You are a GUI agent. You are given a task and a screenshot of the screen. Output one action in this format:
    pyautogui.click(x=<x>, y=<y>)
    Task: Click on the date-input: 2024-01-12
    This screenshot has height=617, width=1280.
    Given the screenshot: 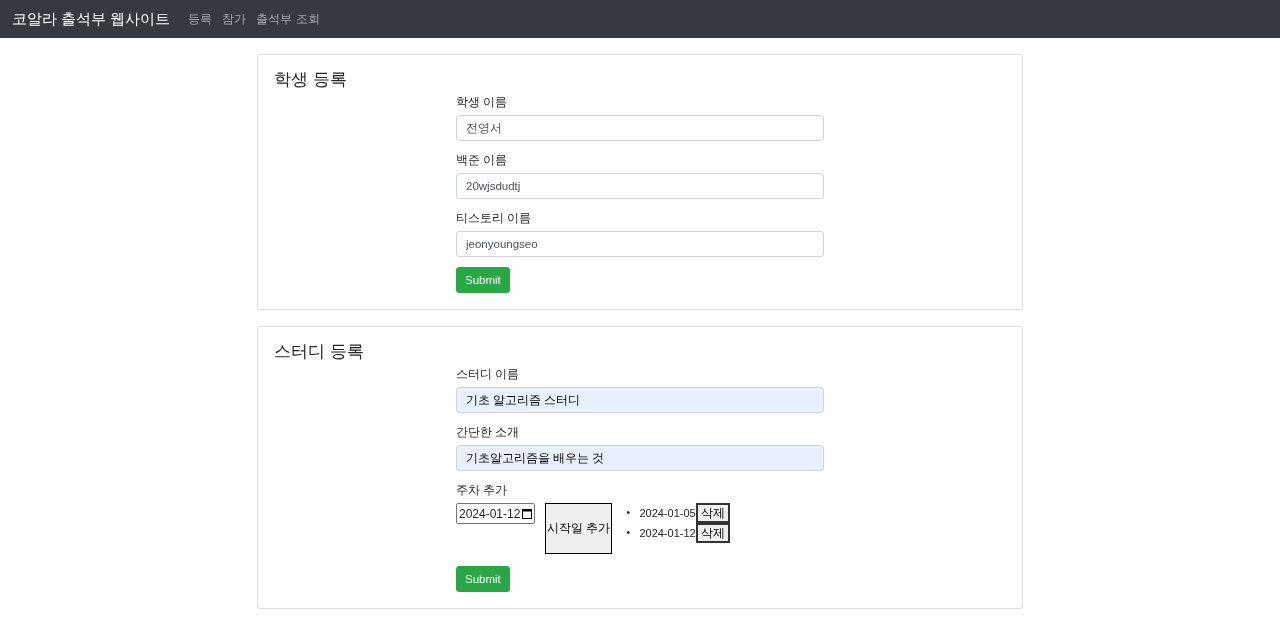 What is the action you would take?
    pyautogui.click(x=496, y=513)
    